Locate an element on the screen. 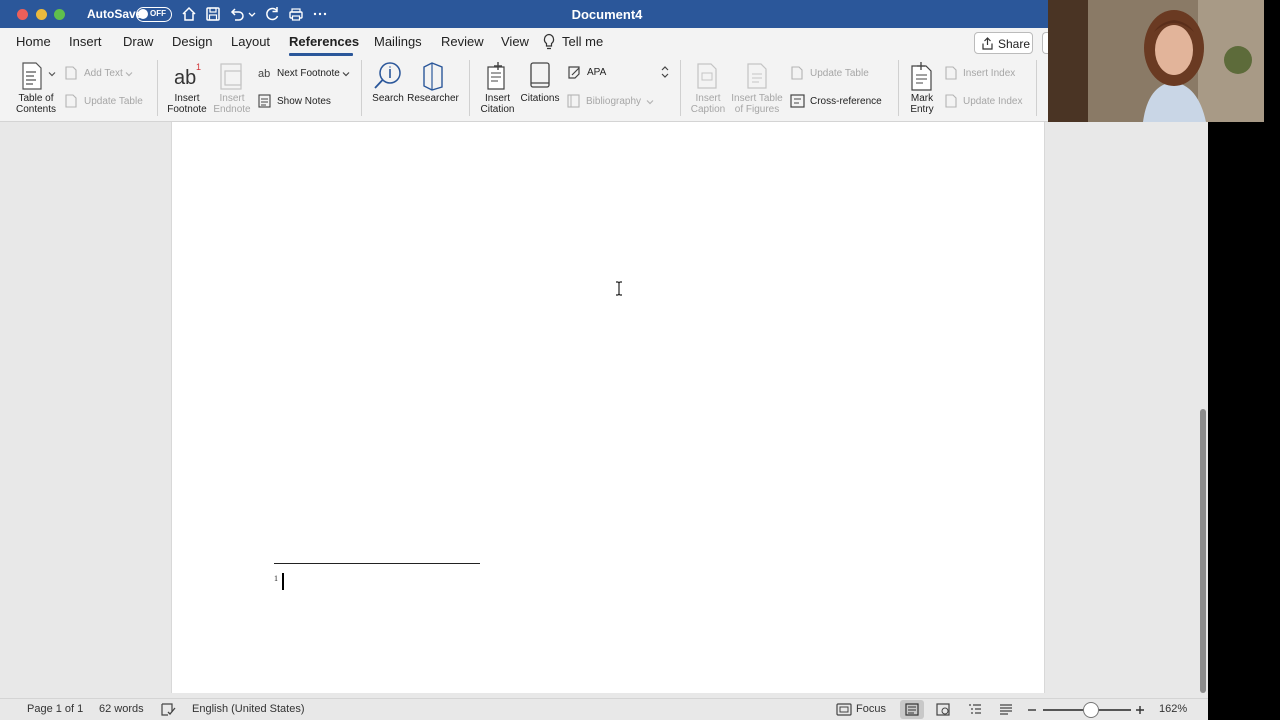 Image resolution: width=1280 pixels, height=720 pixels. zoom-level: 162% is located at coordinates (1173, 709).